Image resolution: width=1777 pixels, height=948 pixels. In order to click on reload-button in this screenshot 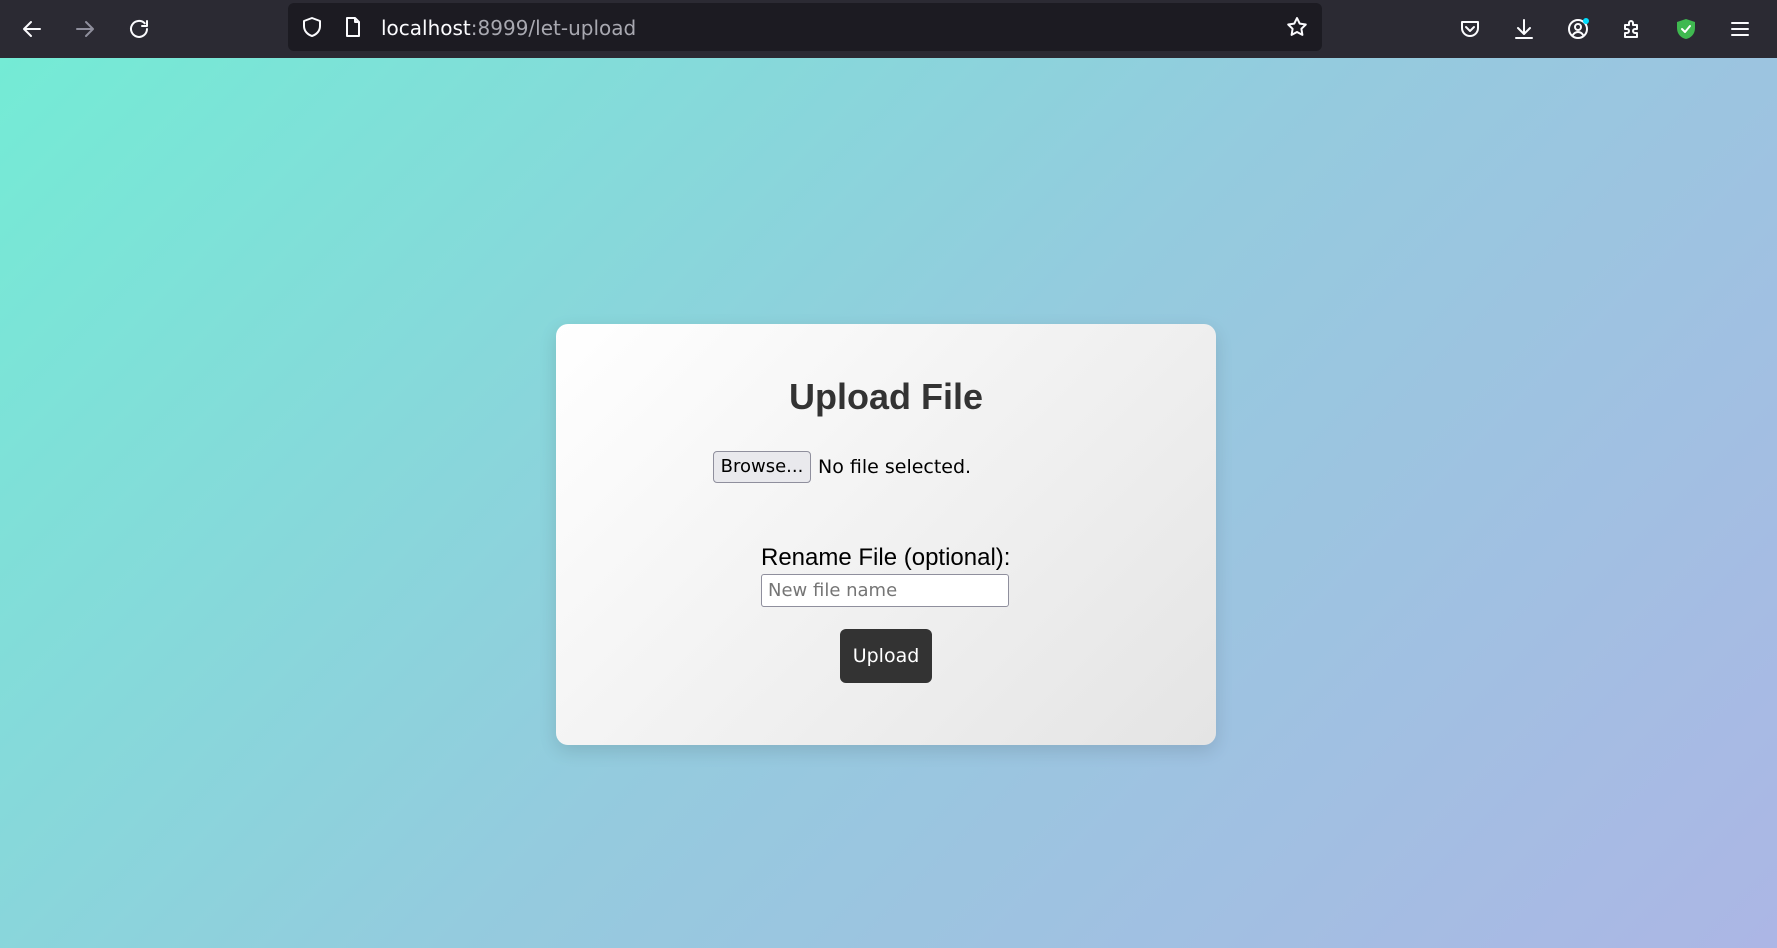, I will do `click(139, 29)`.